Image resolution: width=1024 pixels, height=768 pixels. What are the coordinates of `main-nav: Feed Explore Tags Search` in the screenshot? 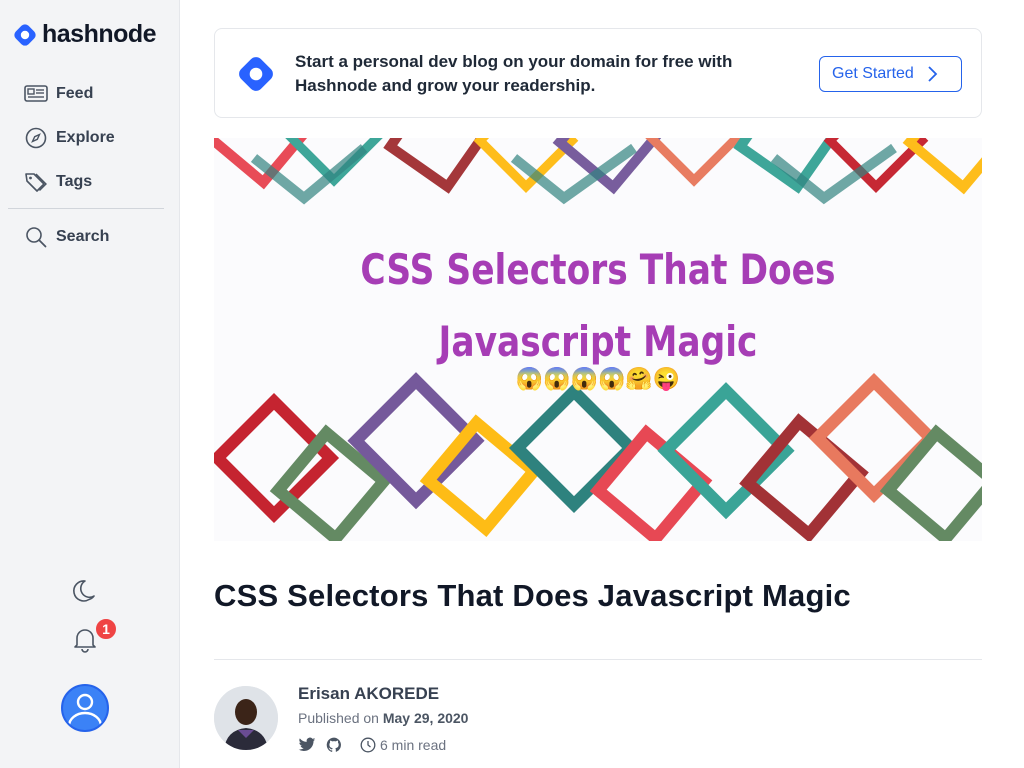 It's located at (90, 165).